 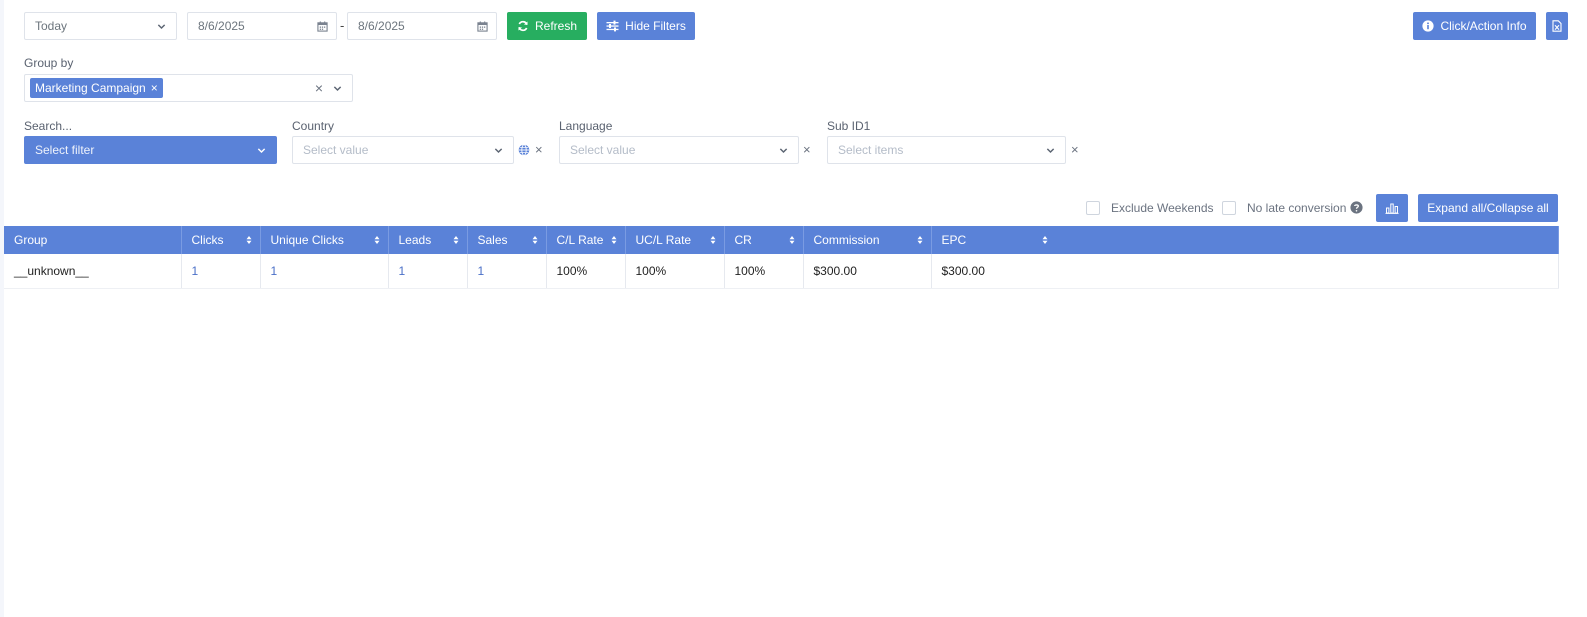 What do you see at coordinates (188, 88) in the screenshot?
I see `group-by-select: Marketing Campaign × ×` at bounding box center [188, 88].